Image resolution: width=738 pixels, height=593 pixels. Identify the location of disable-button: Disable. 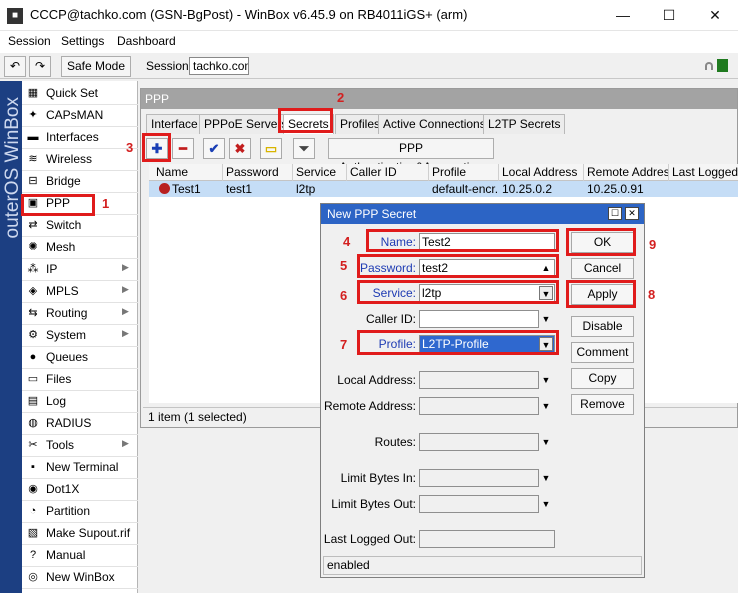
(602, 326).